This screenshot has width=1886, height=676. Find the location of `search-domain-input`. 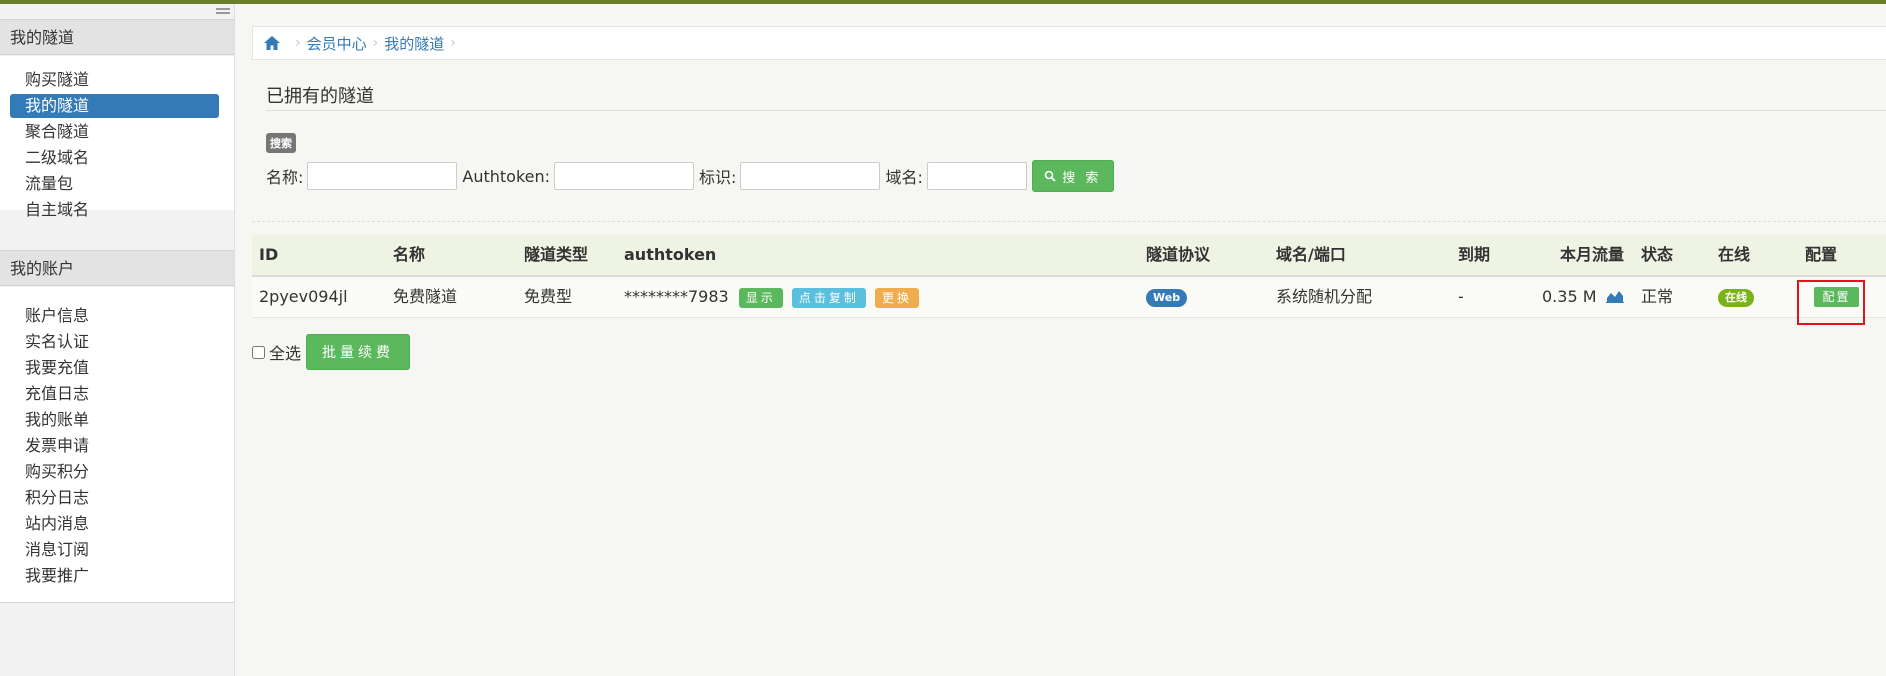

search-domain-input is located at coordinates (976, 176).